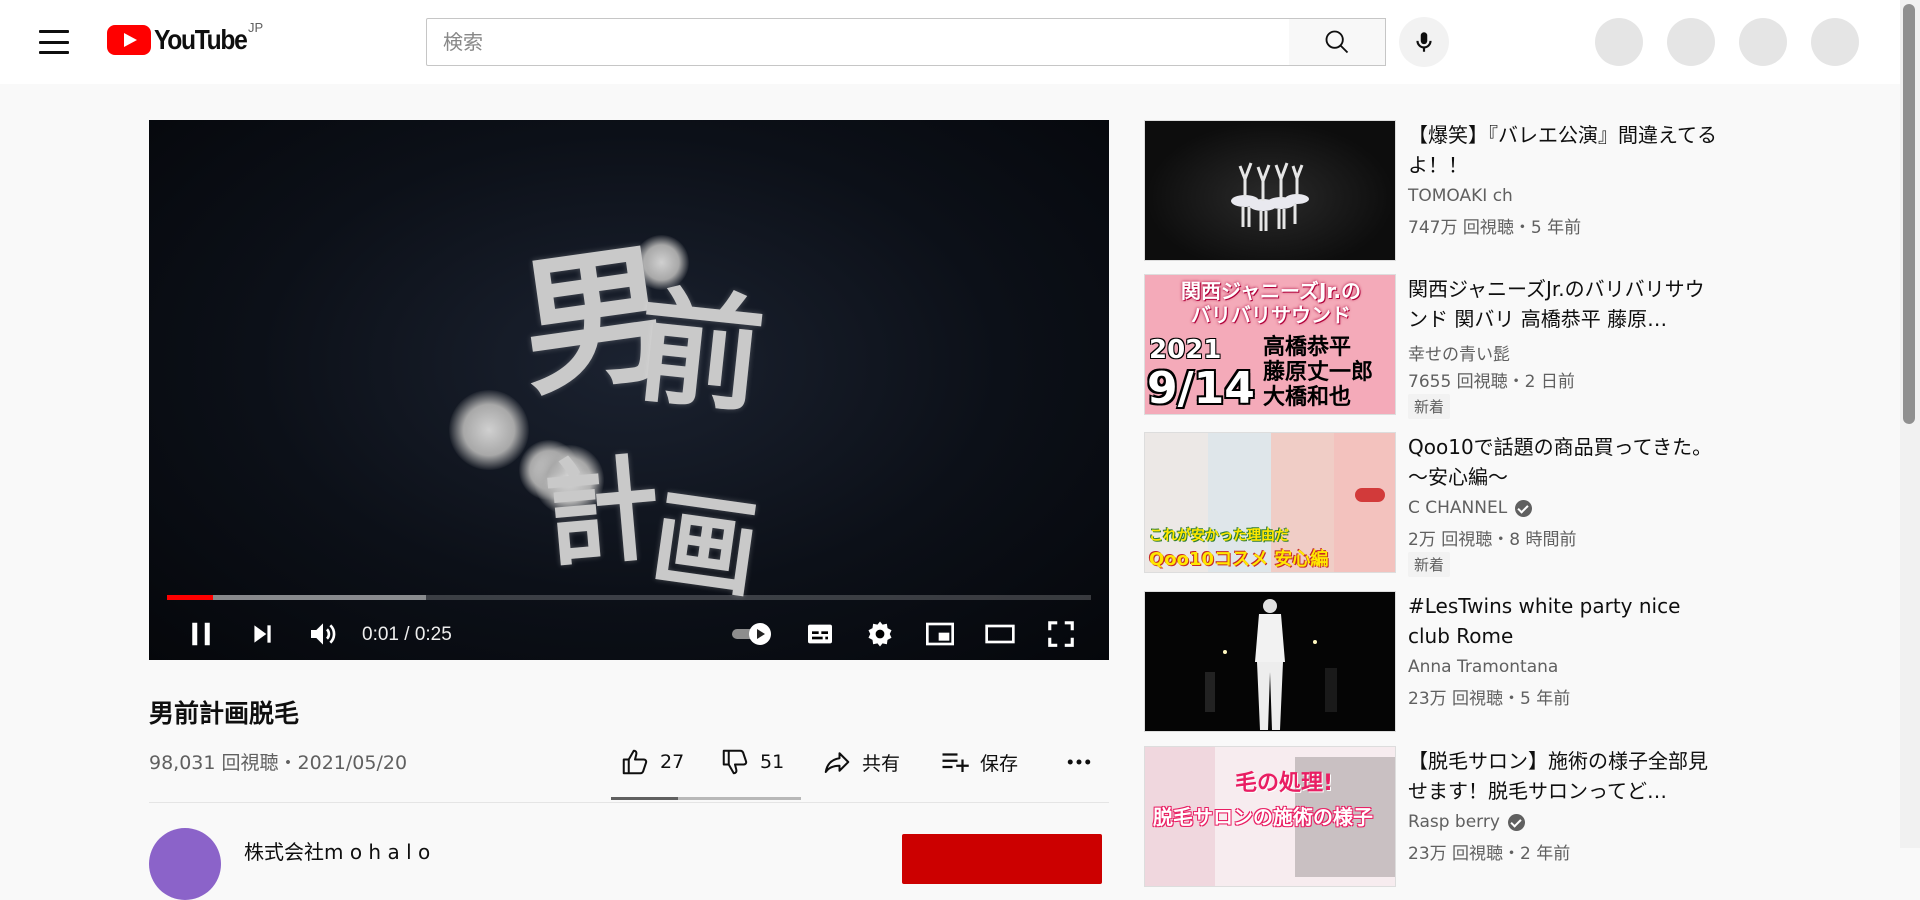 Image resolution: width=1920 pixels, height=900 pixels. I want to click on channel-label: Anna Tramontana, so click(1483, 667).